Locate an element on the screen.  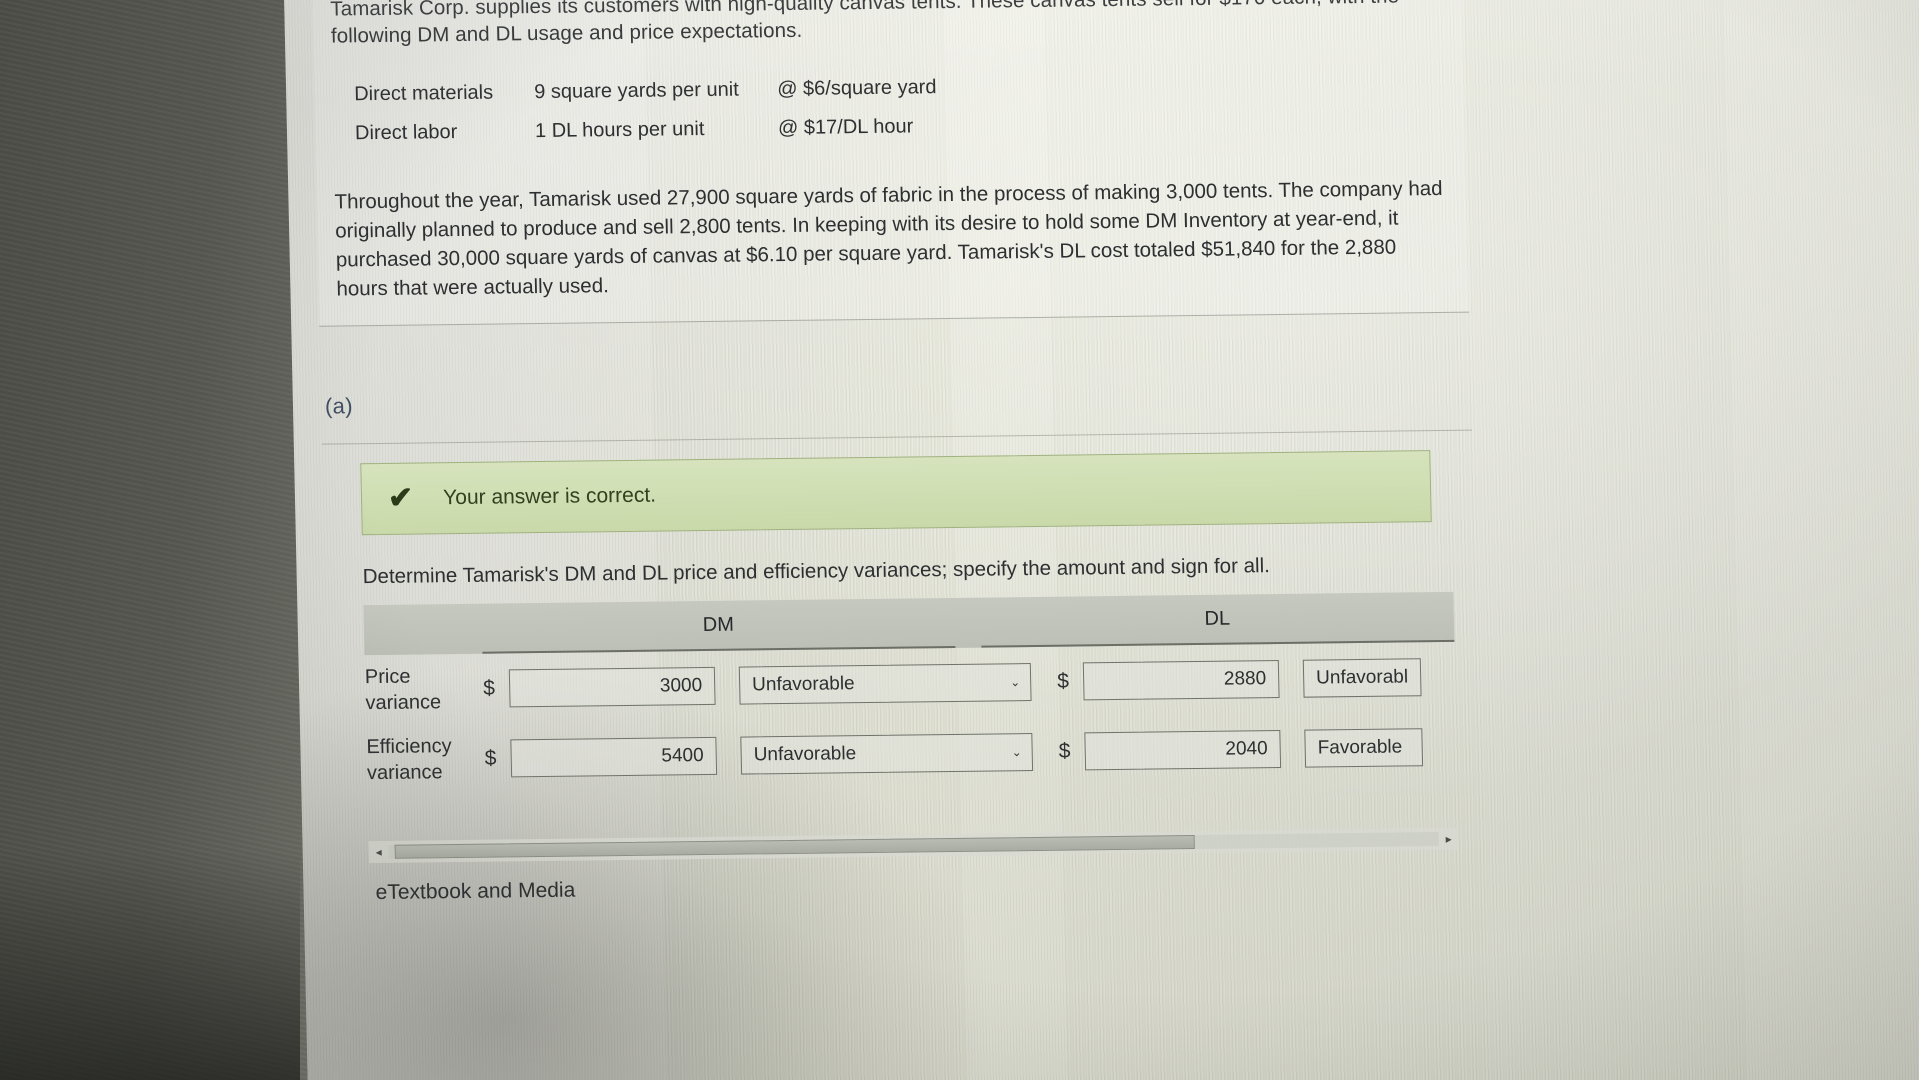
spec-usage: 9 square yards per unit is located at coordinates (636, 91).